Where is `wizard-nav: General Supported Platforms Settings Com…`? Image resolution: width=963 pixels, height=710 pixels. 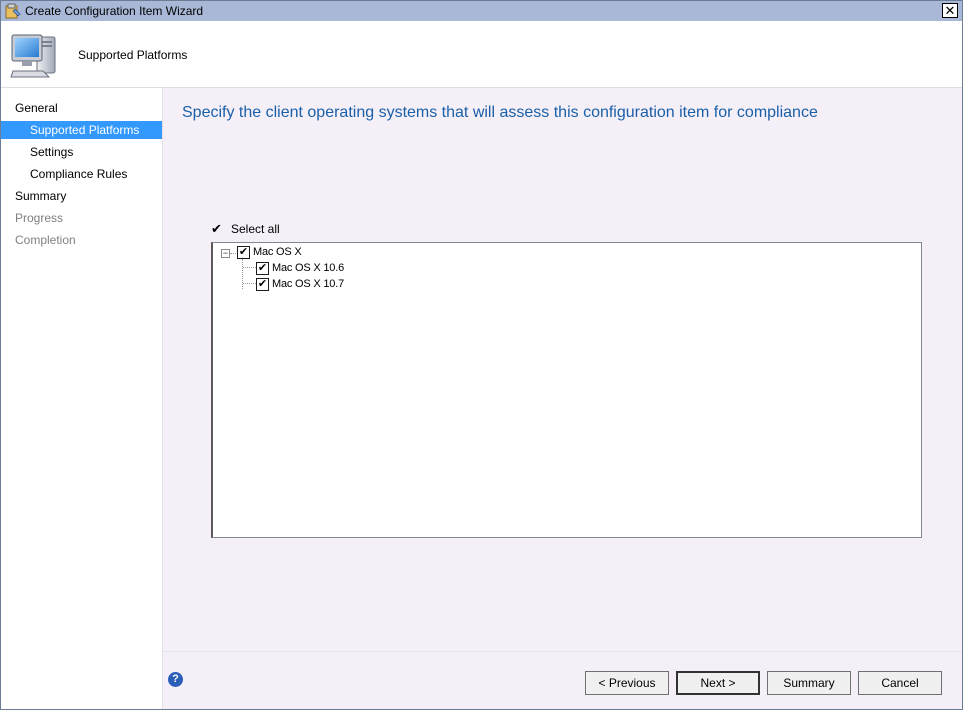 wizard-nav: General Supported Platforms Settings Com… is located at coordinates (82, 398).